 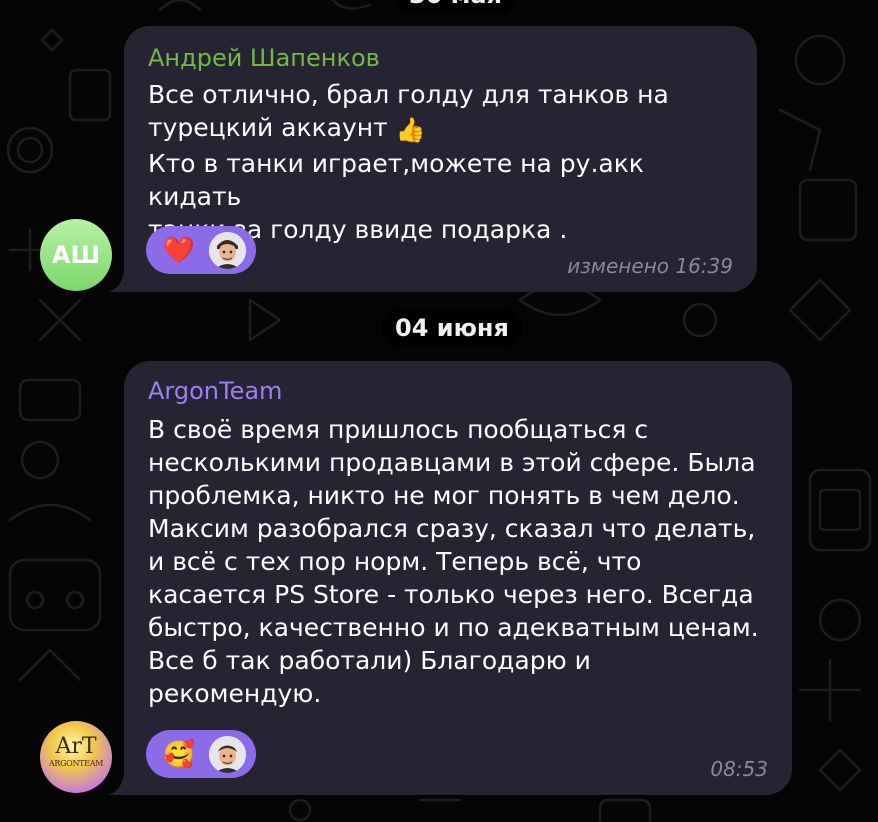 I want to click on avatar: АШ, so click(x=76, y=255).